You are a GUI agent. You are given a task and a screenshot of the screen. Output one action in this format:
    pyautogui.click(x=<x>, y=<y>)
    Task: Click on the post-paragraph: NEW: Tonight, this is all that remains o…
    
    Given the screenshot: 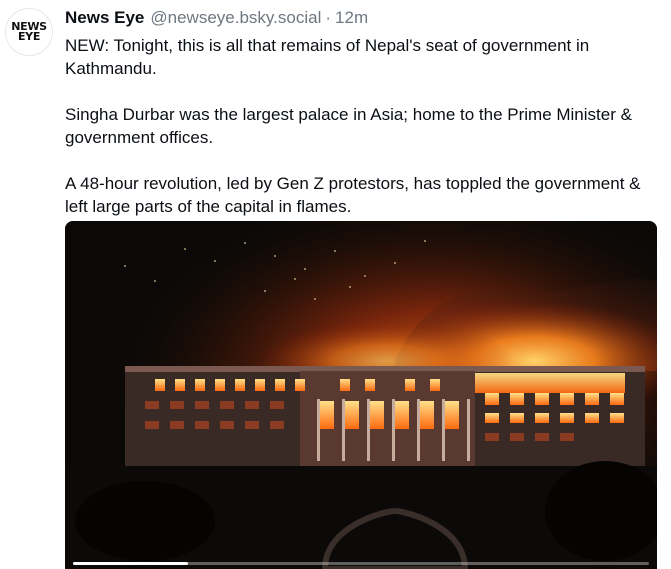 What is the action you would take?
    pyautogui.click(x=327, y=57)
    